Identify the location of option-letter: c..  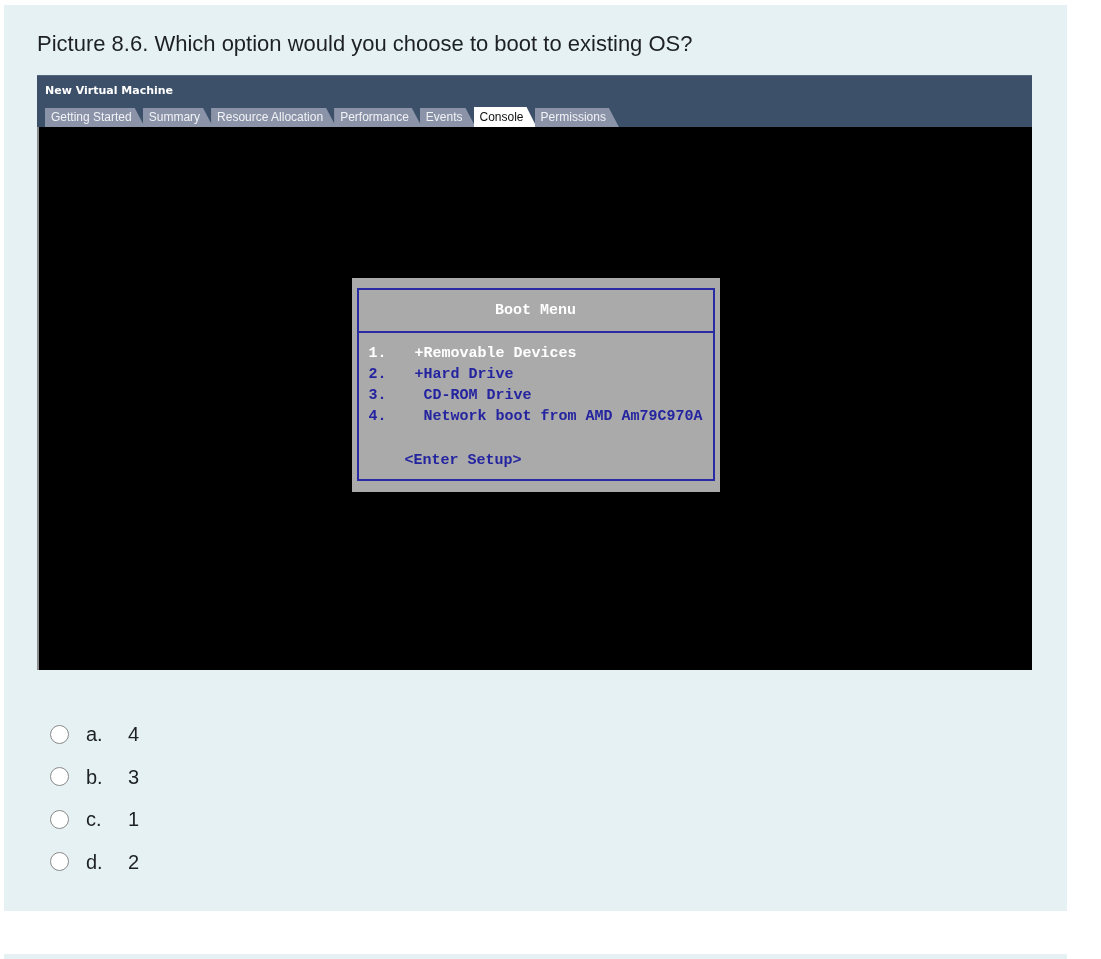
(94, 820).